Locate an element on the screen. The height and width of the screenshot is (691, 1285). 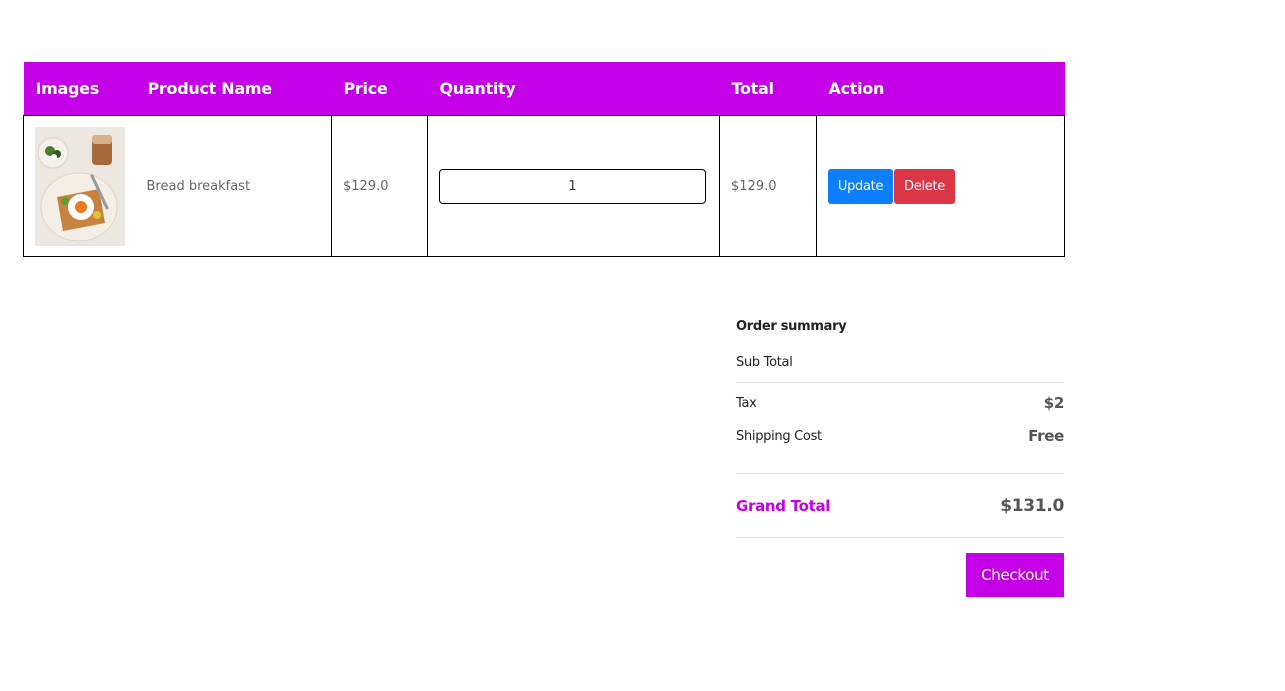
tax-label: Tax is located at coordinates (746, 403).